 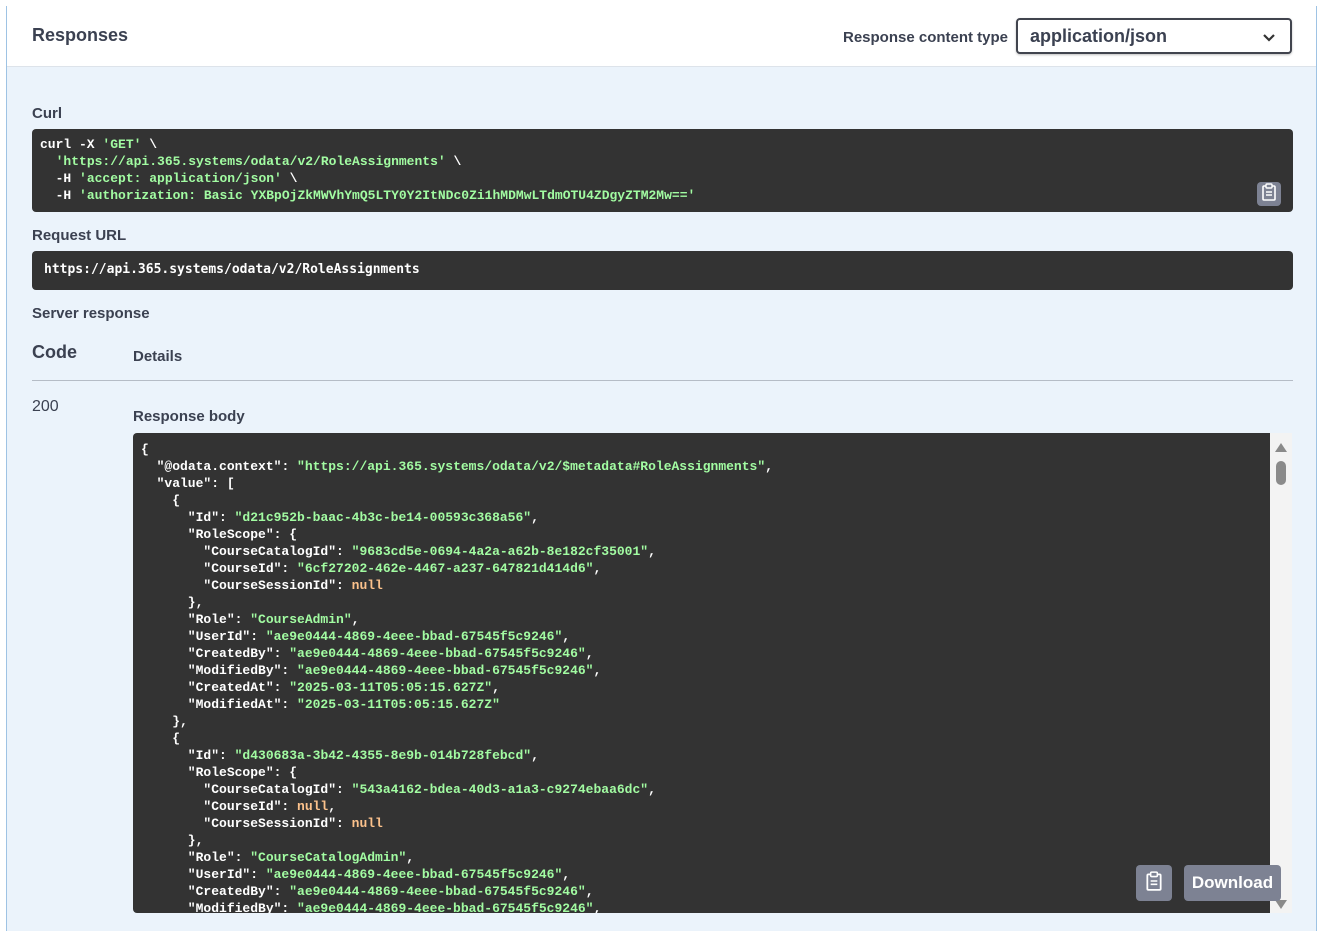 I want to click on server-response-label: Server response, so click(x=91, y=313).